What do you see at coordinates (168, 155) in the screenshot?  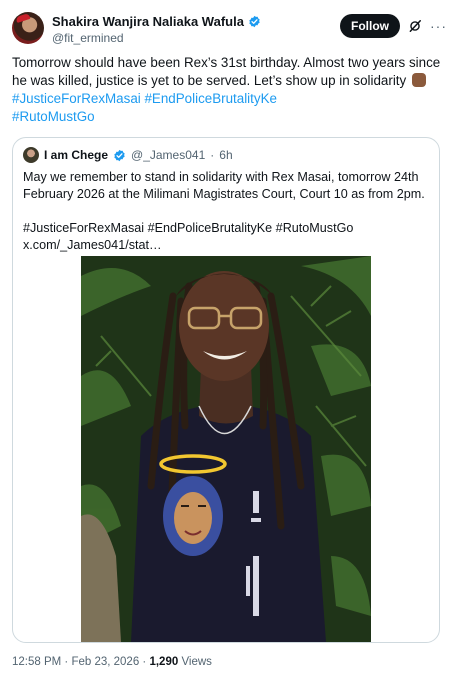 I see `quoted-handle: @_James041` at bounding box center [168, 155].